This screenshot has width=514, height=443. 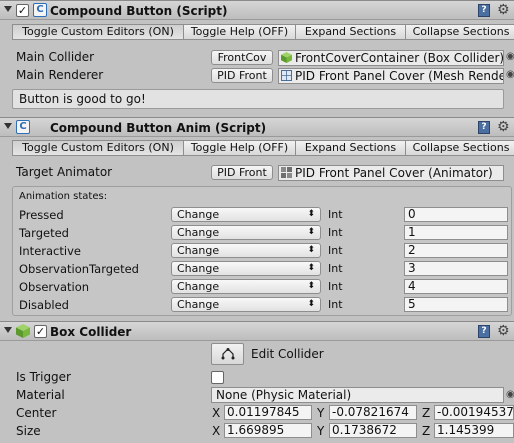 What do you see at coordinates (158, 128) in the screenshot?
I see `component-title: Compound Button Anim (Script)` at bounding box center [158, 128].